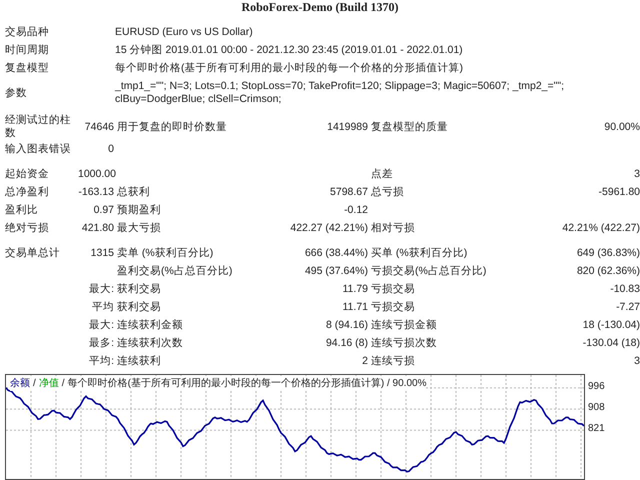  What do you see at coordinates (27, 192) in the screenshot?
I see `stat-label: 总净盈利` at bounding box center [27, 192].